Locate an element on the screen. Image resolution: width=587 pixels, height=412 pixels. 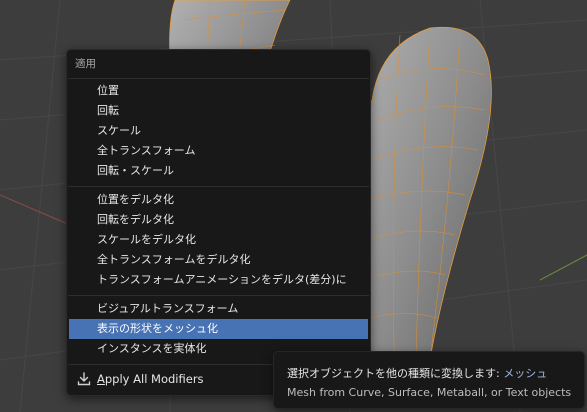
menu-item-scale: スケール is located at coordinates (218, 131).